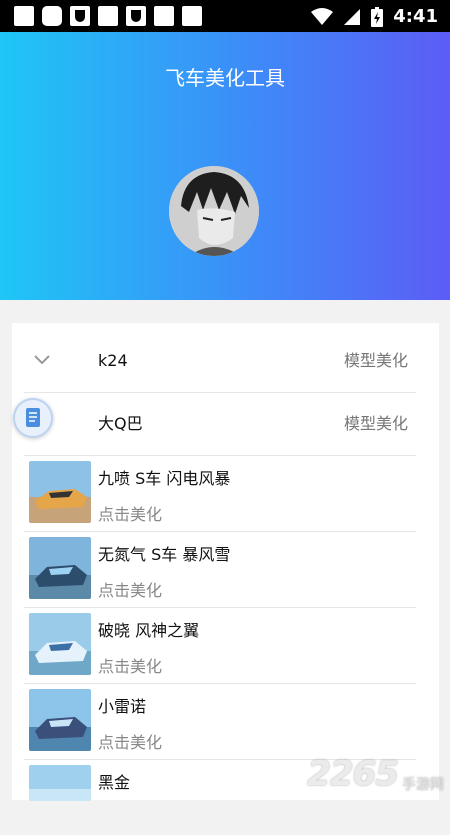  I want to click on item-title: 九喷 S车 闪电风暴, so click(164, 478).